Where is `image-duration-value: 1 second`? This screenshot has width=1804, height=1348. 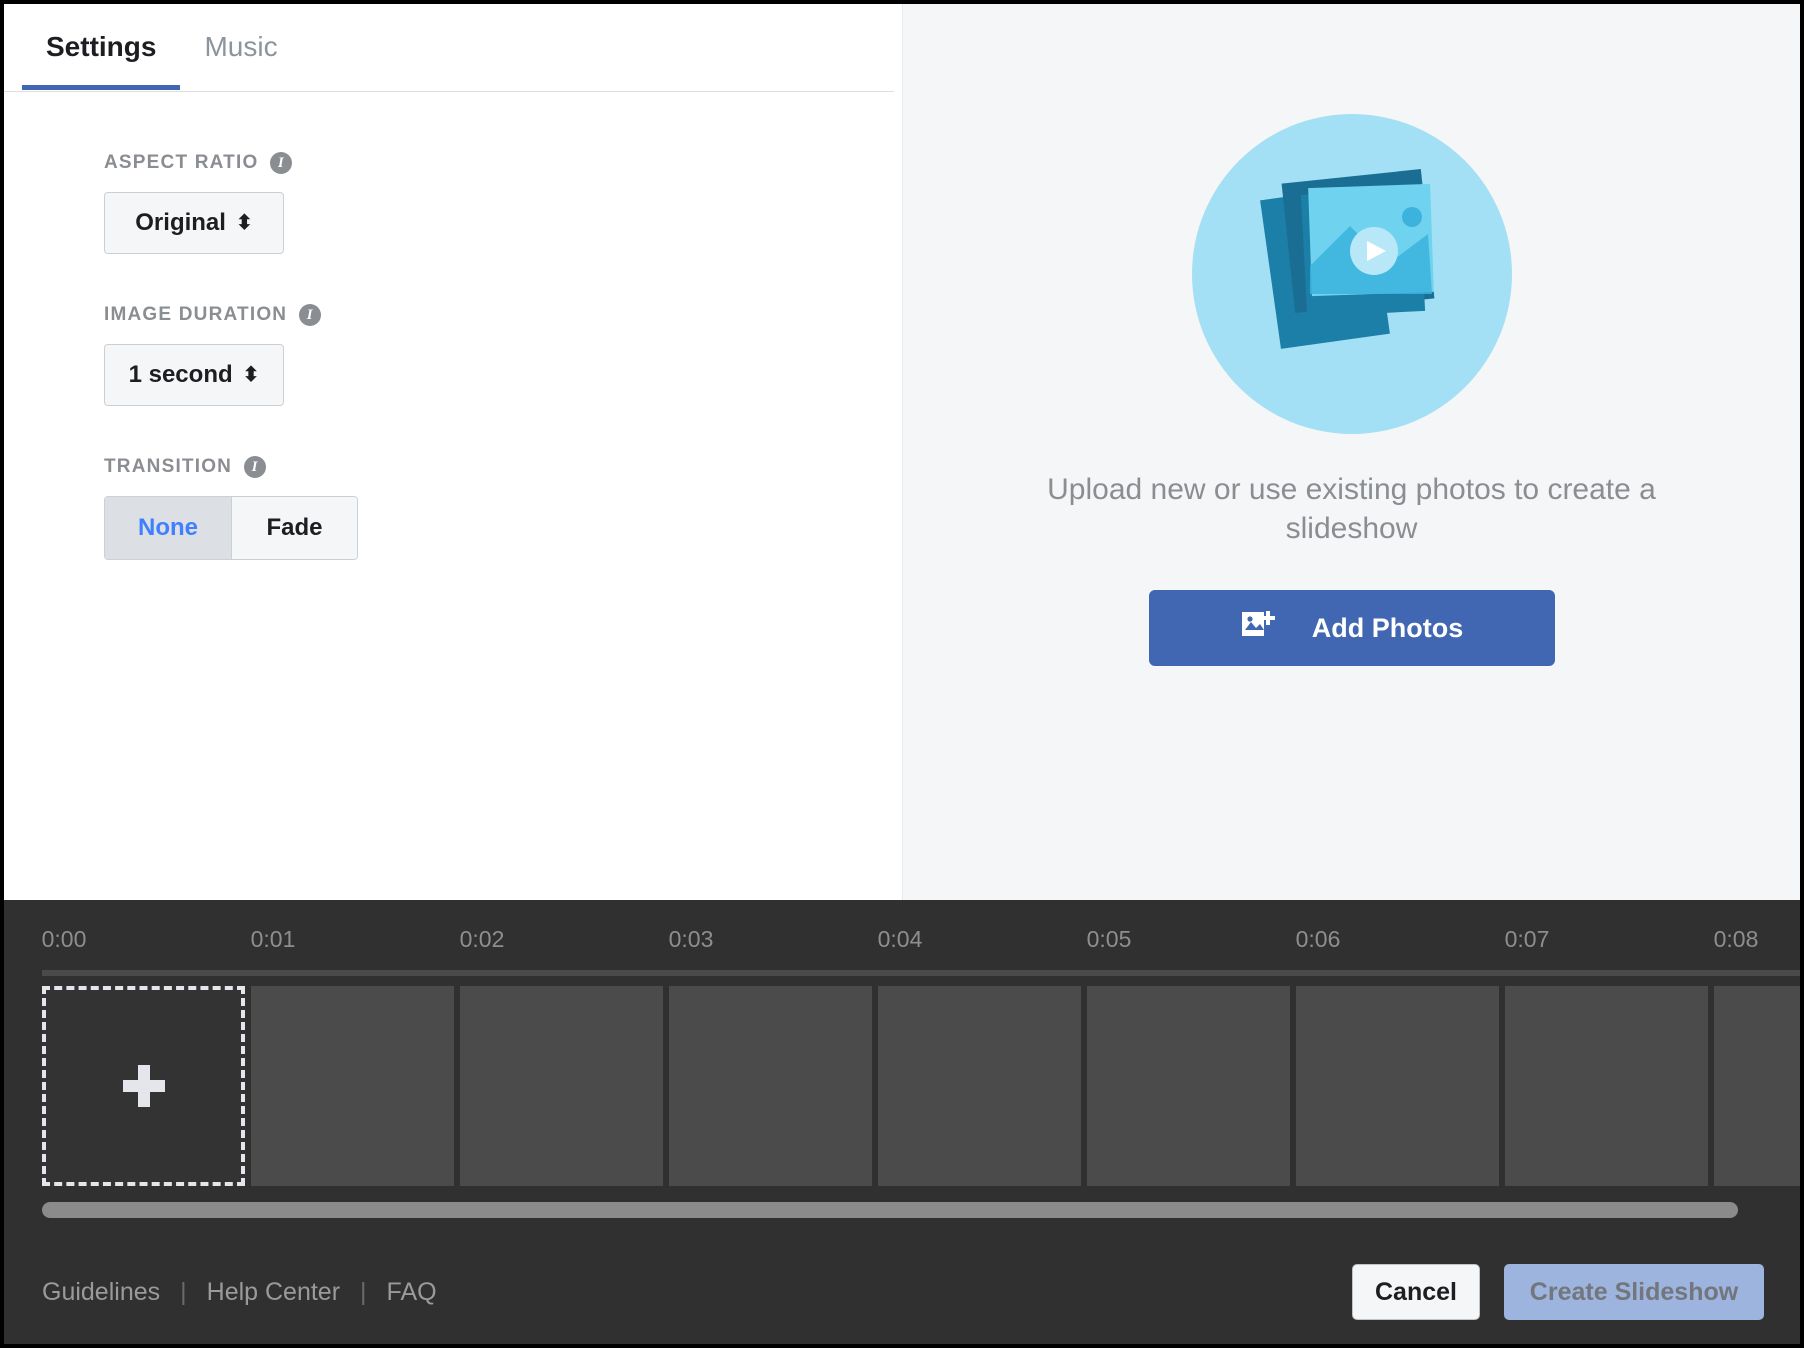
image-duration-value: 1 second is located at coordinates (180, 374).